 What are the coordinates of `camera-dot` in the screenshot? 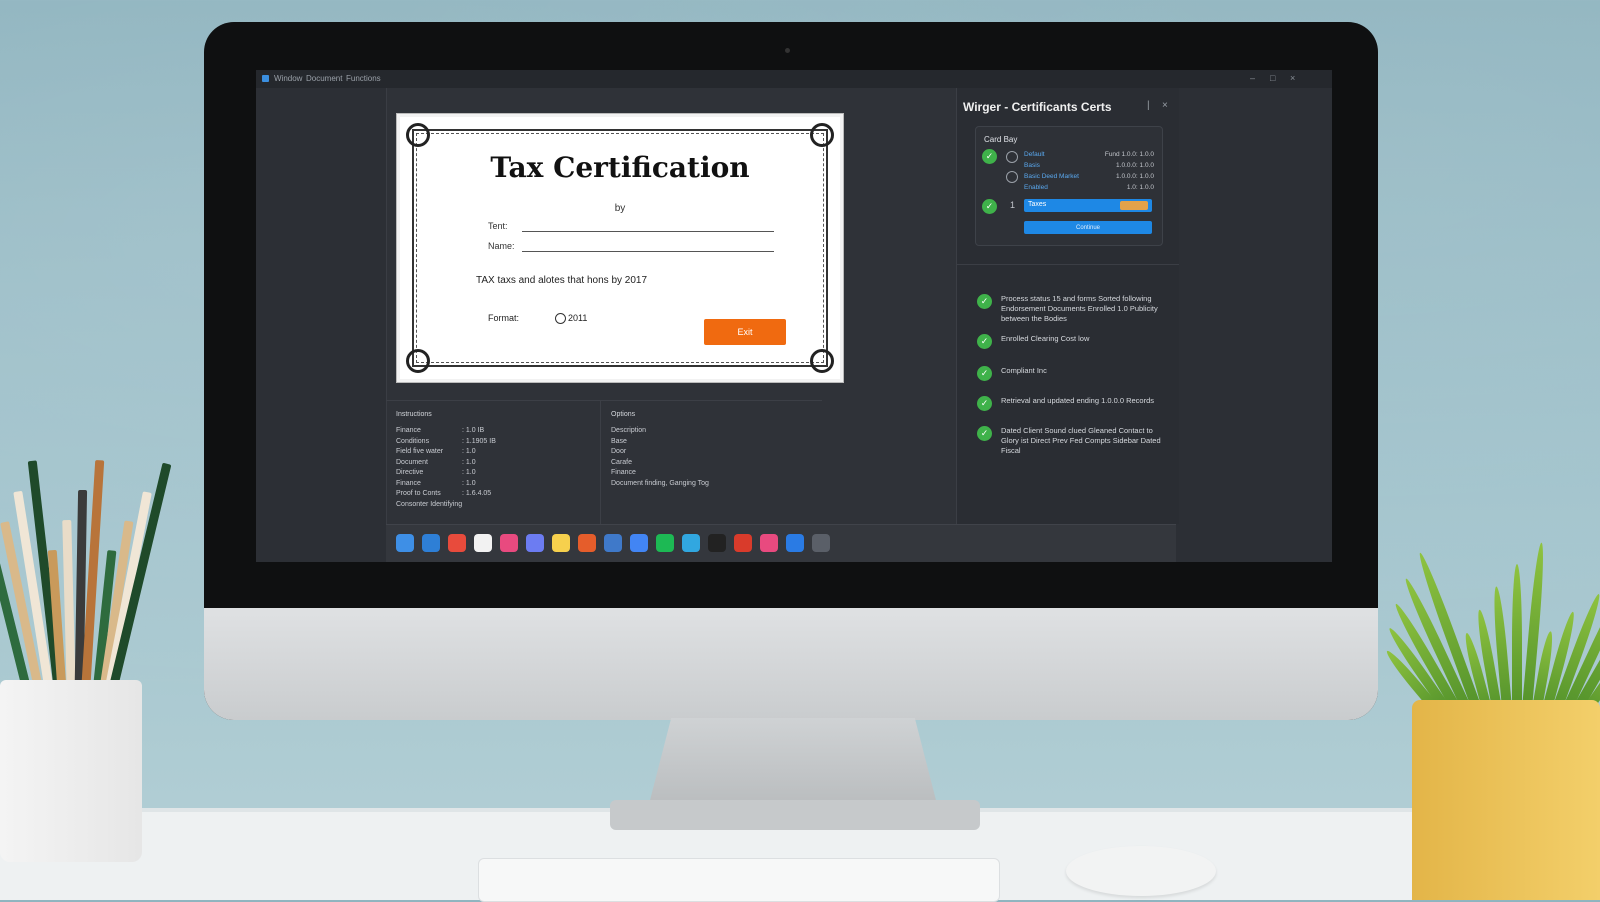 It's located at (787, 50).